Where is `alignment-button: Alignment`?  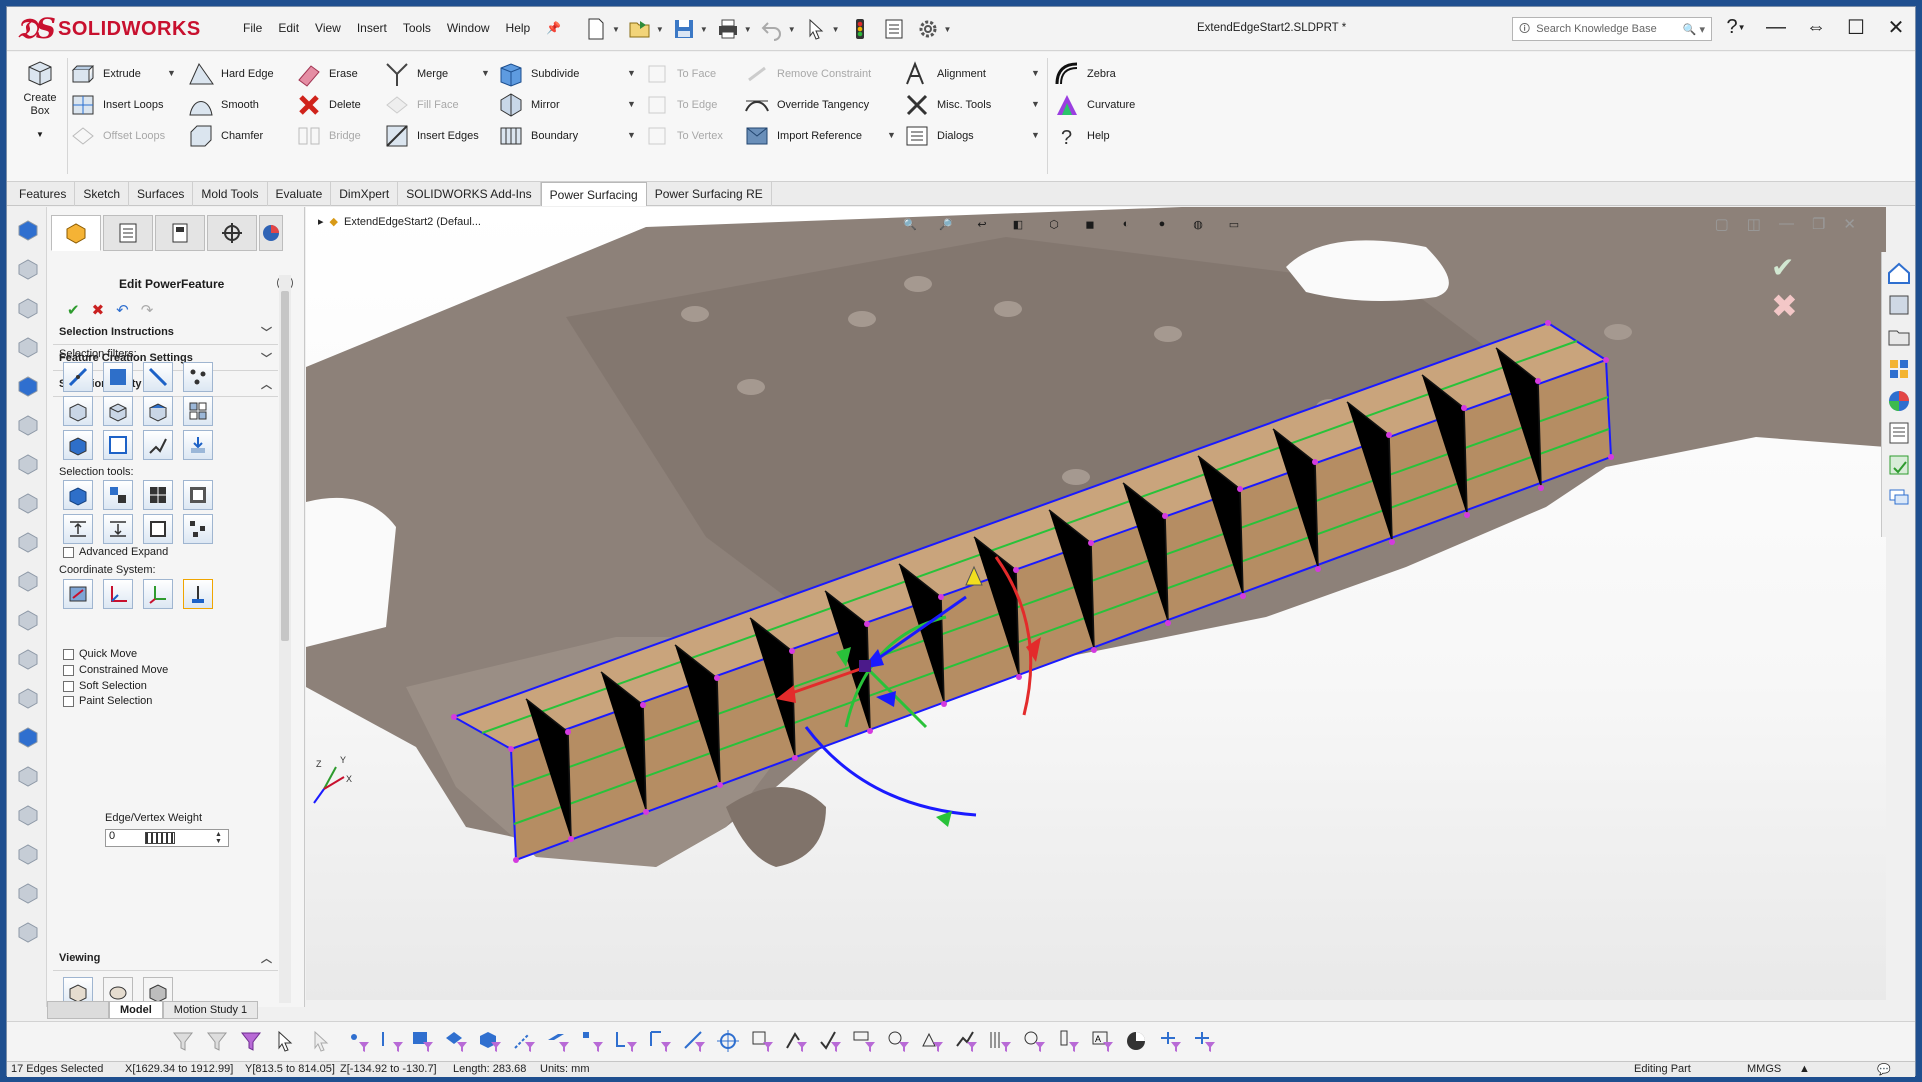
alignment-button: Alignment is located at coordinates (944, 74).